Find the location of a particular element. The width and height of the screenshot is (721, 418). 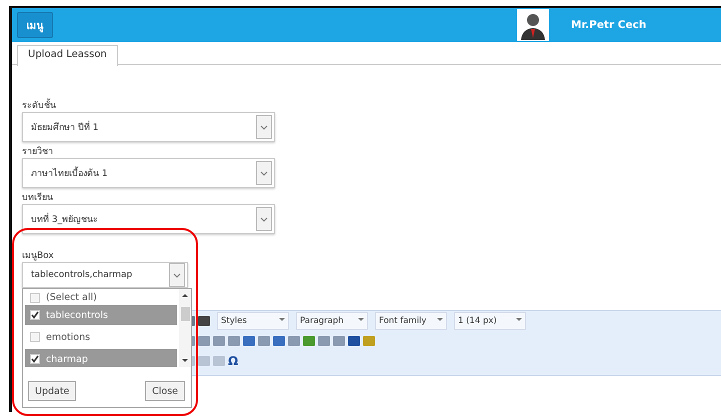

popup-button: Update is located at coordinates (52, 391).